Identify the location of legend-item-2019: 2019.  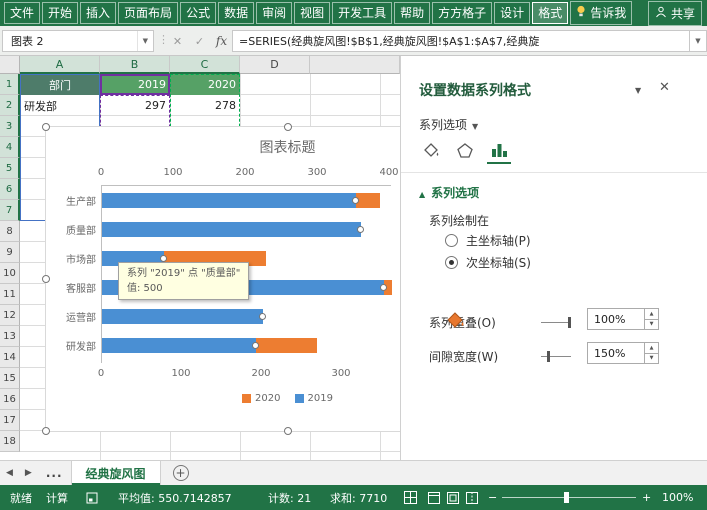
(313, 398).